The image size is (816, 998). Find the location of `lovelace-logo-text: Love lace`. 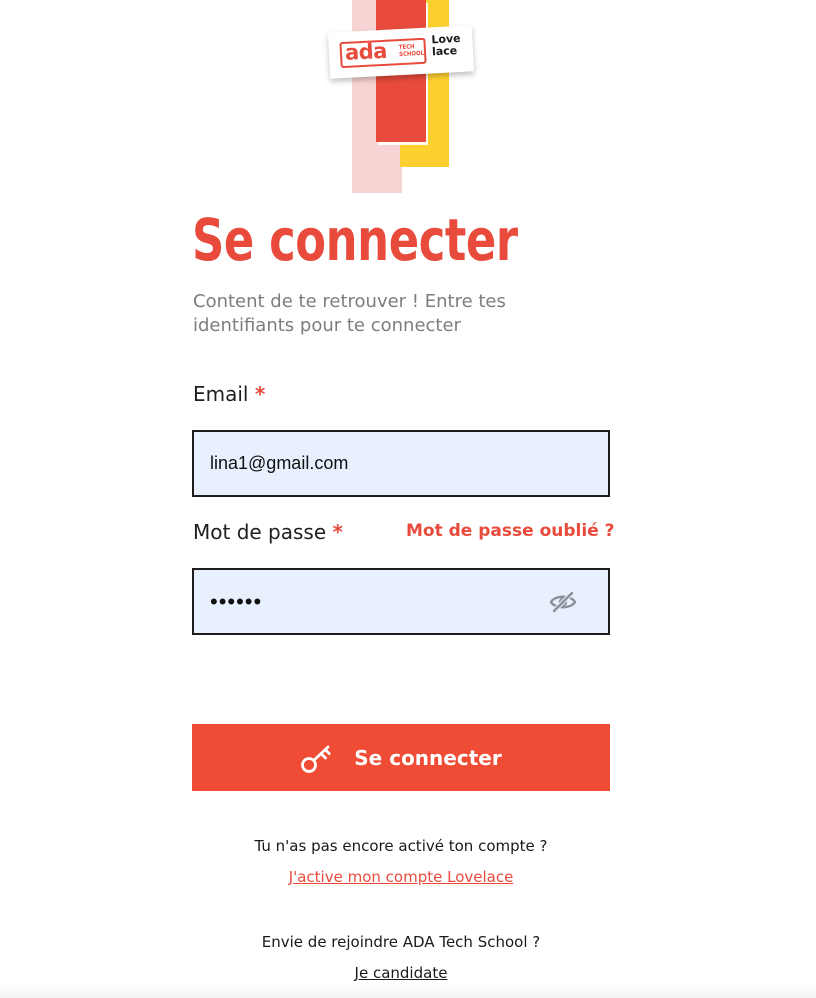

lovelace-logo-text: Love lace is located at coordinates (446, 45).